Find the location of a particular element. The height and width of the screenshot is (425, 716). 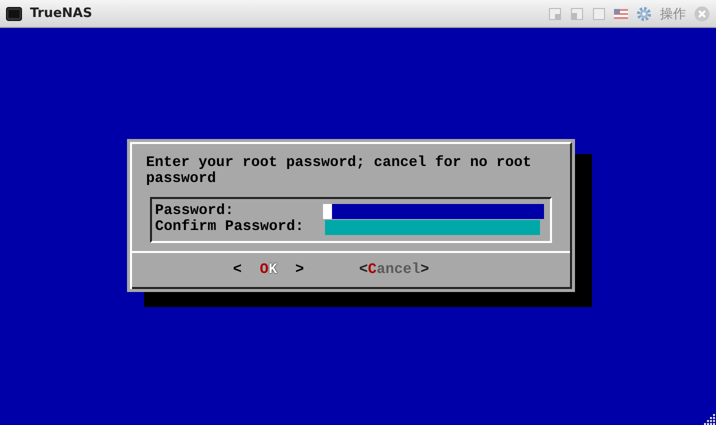

dialog-message: Enter your root password; cancel for no root password is located at coordinates (338, 171).